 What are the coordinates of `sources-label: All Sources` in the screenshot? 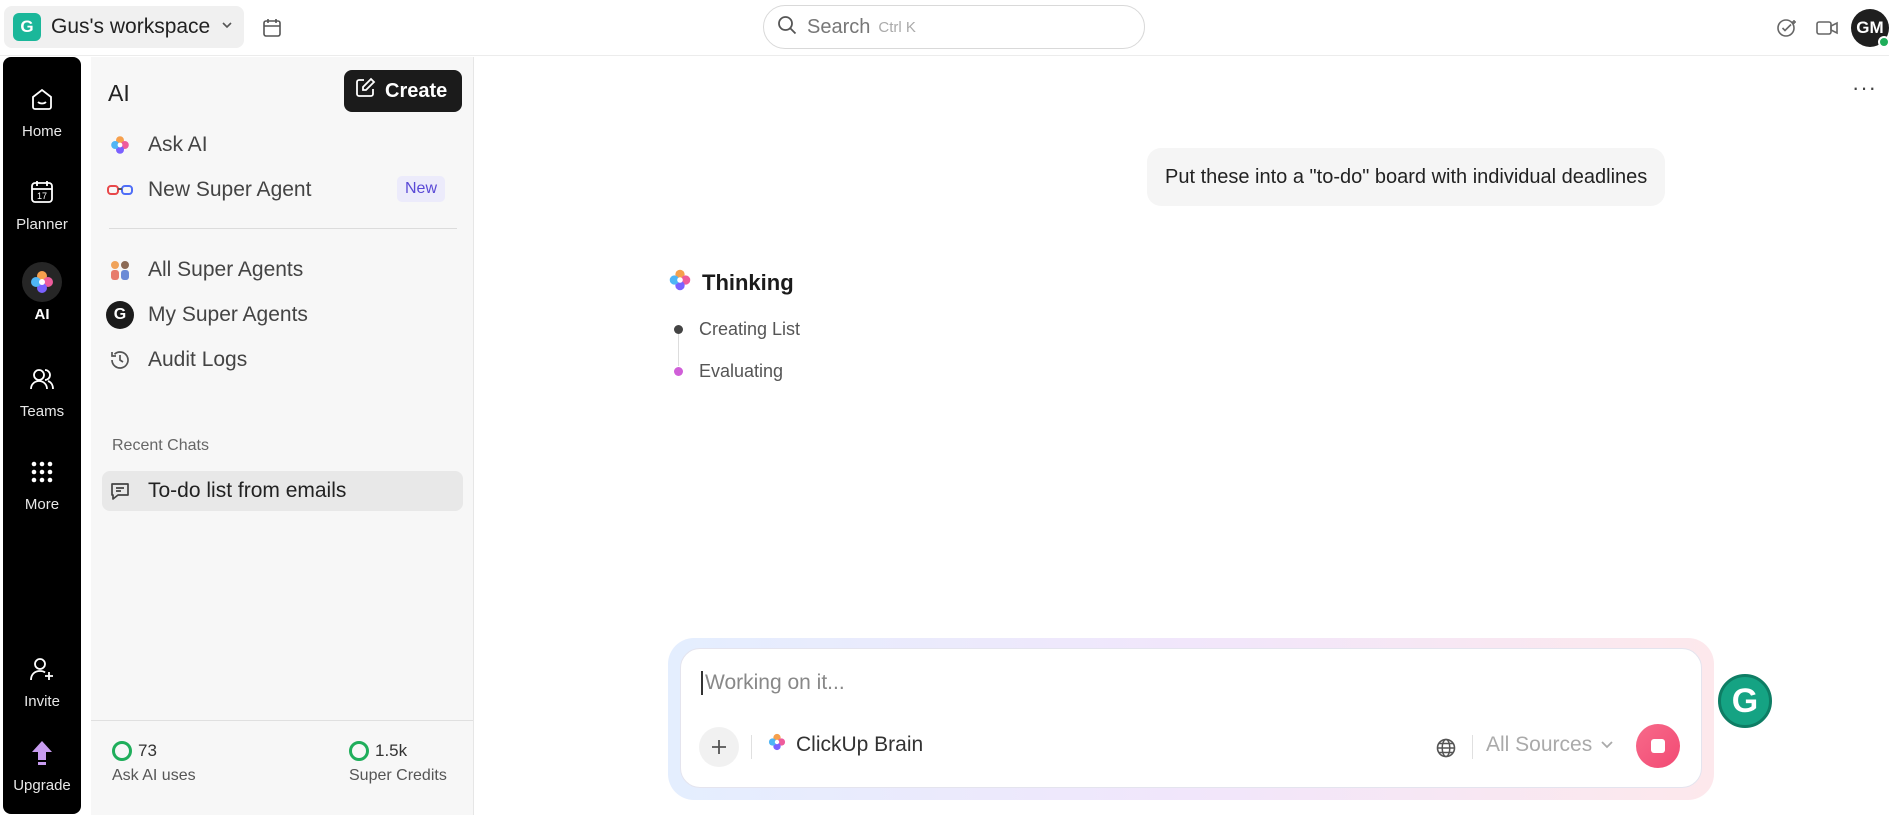 It's located at (1539, 744).